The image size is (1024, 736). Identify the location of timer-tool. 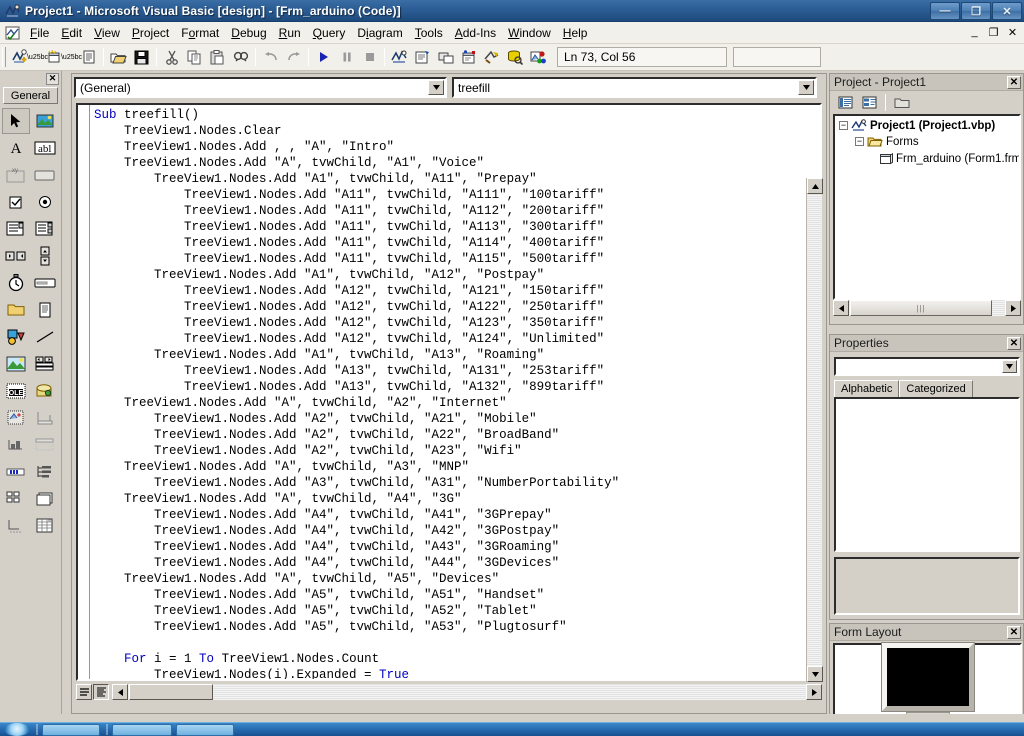
(16, 283).